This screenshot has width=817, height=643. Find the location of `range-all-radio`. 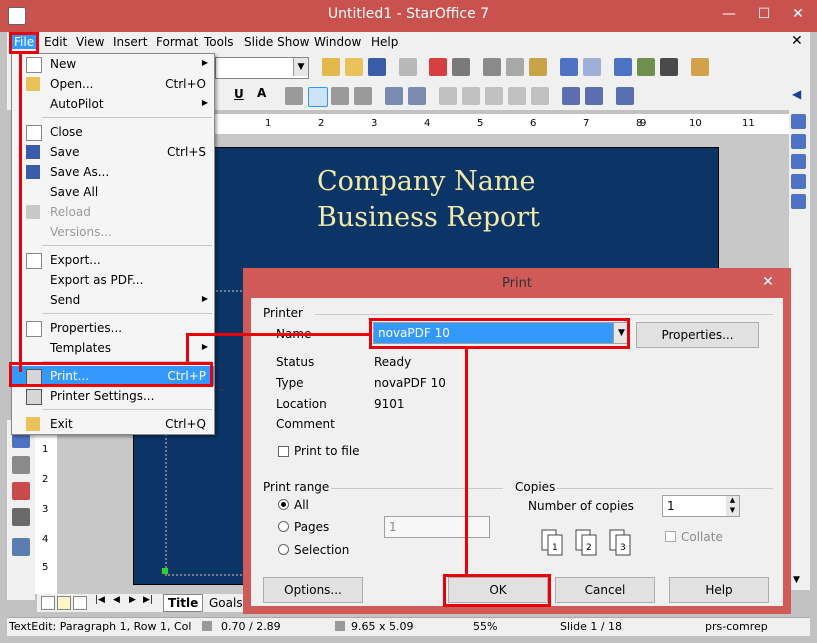

range-all-radio is located at coordinates (283, 504).